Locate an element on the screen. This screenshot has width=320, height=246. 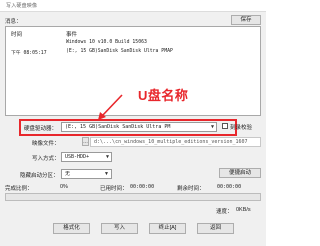
abort-button: 终止[A] is located at coordinates (167, 228).